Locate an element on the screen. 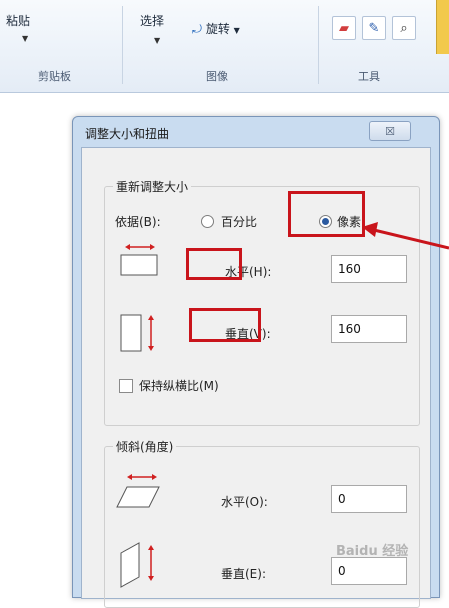  percent-label: 百分比 is located at coordinates (239, 222).